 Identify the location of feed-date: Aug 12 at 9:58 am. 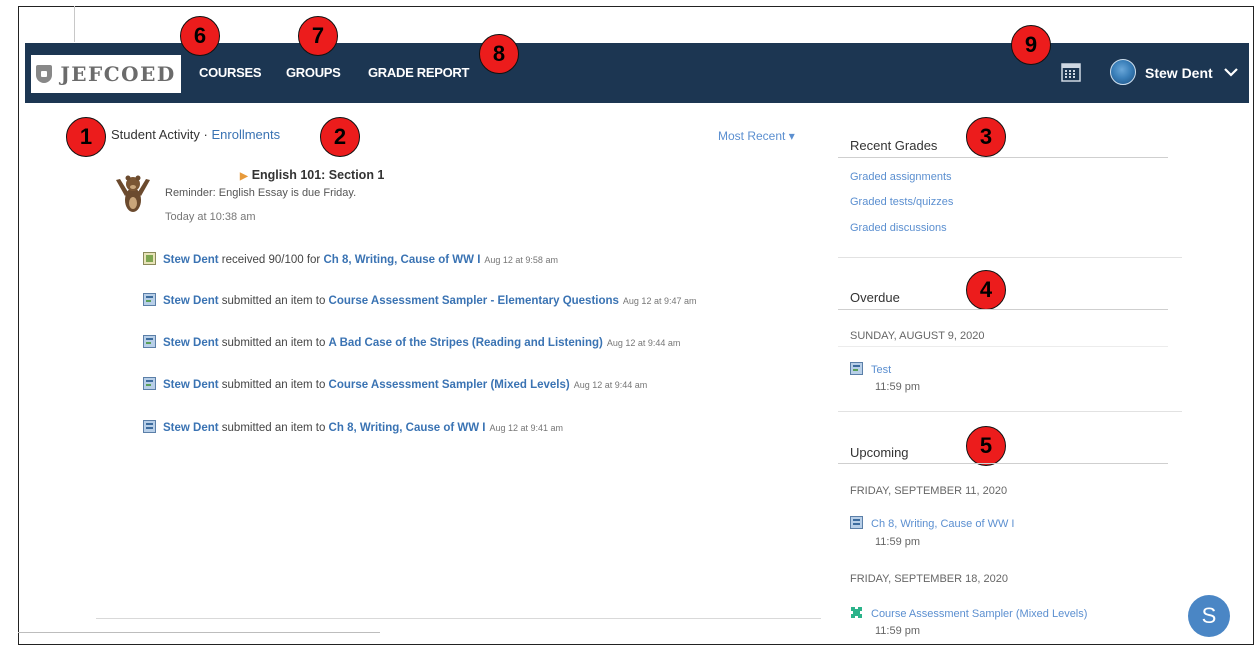
(521, 260).